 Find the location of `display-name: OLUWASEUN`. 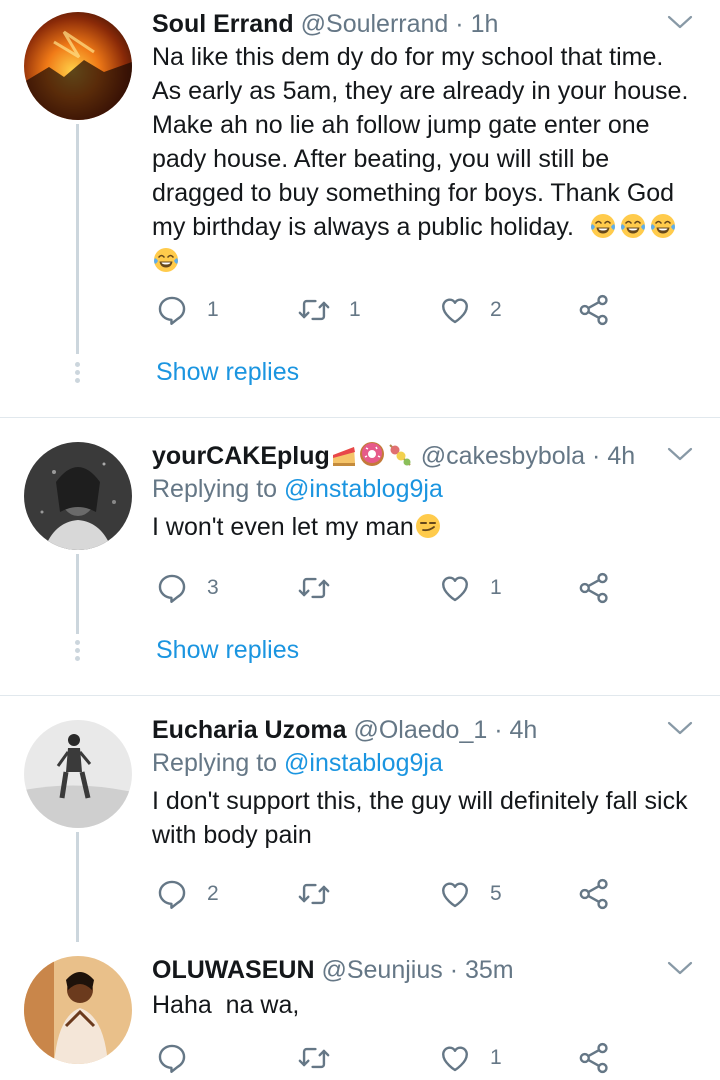

display-name: OLUWASEUN is located at coordinates (233, 970).